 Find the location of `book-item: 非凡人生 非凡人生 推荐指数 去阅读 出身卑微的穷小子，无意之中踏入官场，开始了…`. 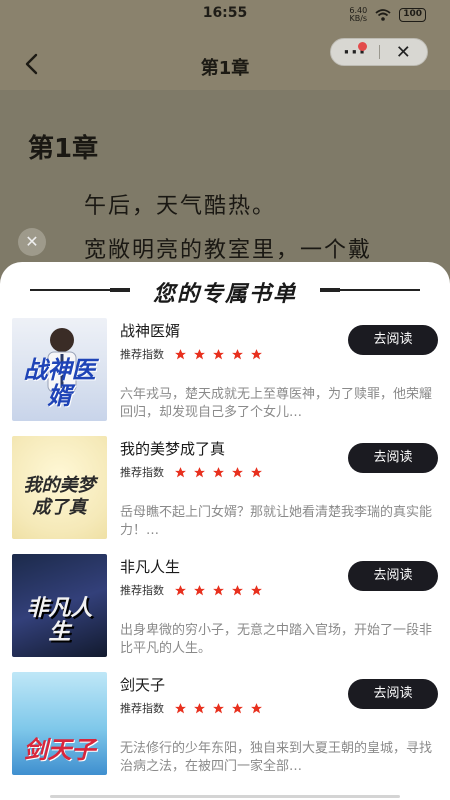

book-item: 非凡人生 非凡人生 推荐指数 去阅读 出身卑微的穷小子，无意之中踏入官场，开始了… is located at coordinates (225, 613).